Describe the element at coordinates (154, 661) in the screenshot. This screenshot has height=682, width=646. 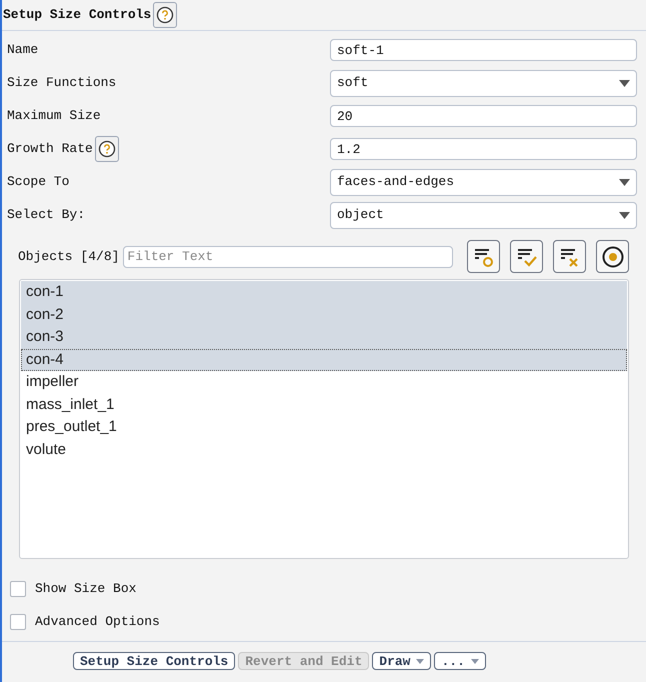
I see `action-button: Setup Size Controls` at that location.